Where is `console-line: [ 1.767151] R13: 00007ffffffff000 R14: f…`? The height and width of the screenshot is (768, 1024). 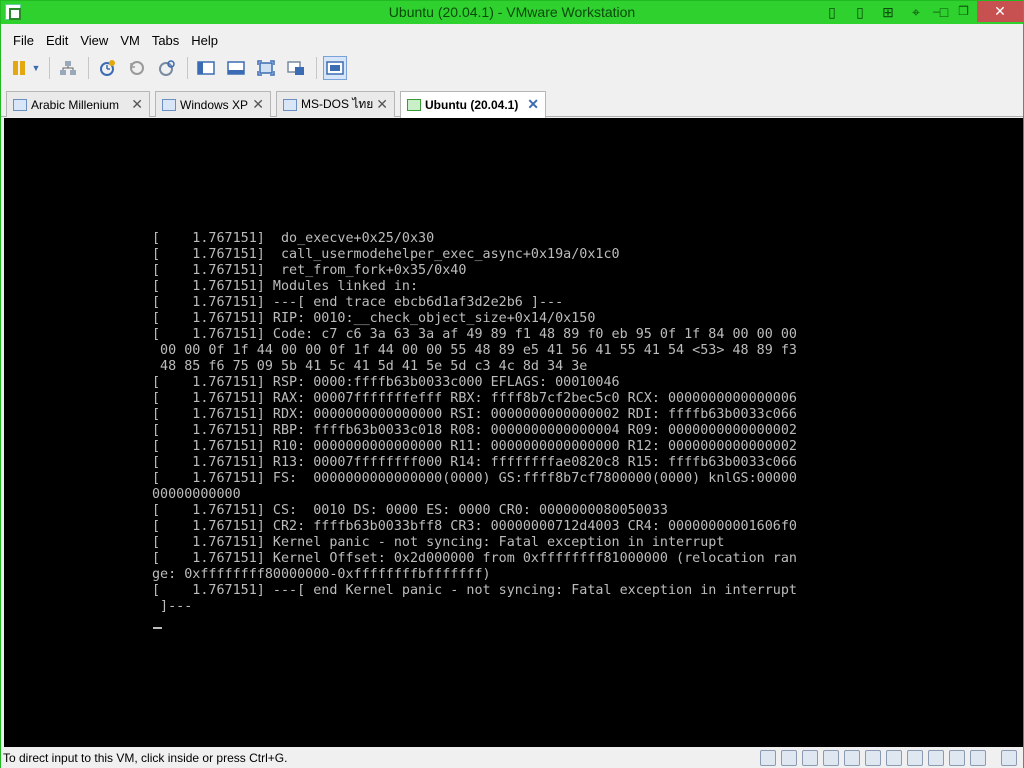
console-line: [ 1.767151] R13: 00007ffffffff000 R14: f… is located at coordinates (474, 462).